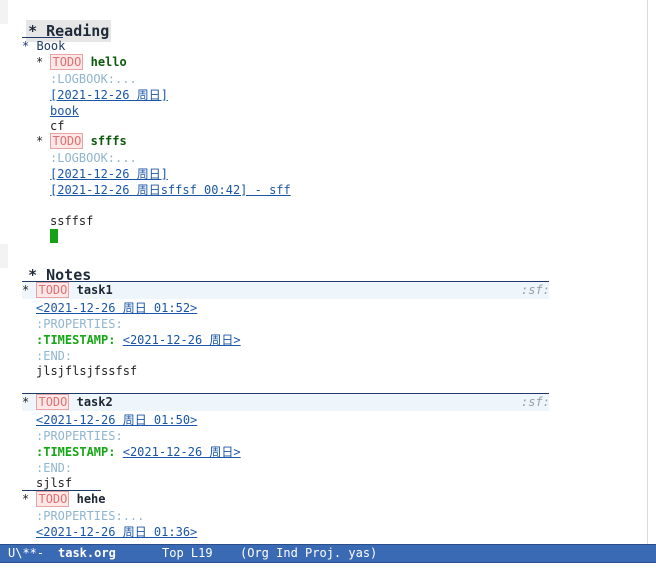 This screenshot has height=576, width=656. What do you see at coordinates (94, 290) in the screenshot?
I see `entry-title: task1` at bounding box center [94, 290].